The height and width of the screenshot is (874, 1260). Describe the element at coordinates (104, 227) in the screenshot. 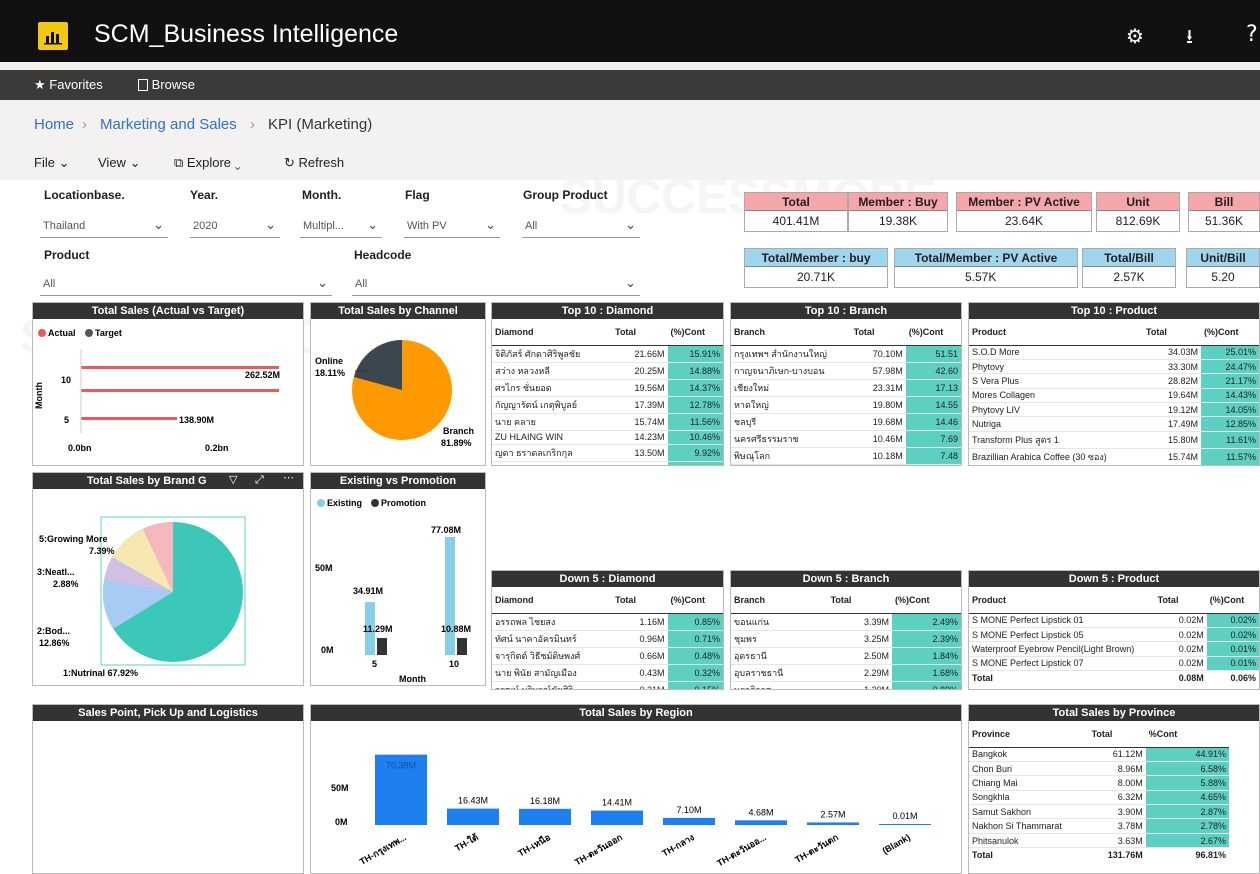

I see `locationbase-dropdown: Thailand ⌄` at that location.